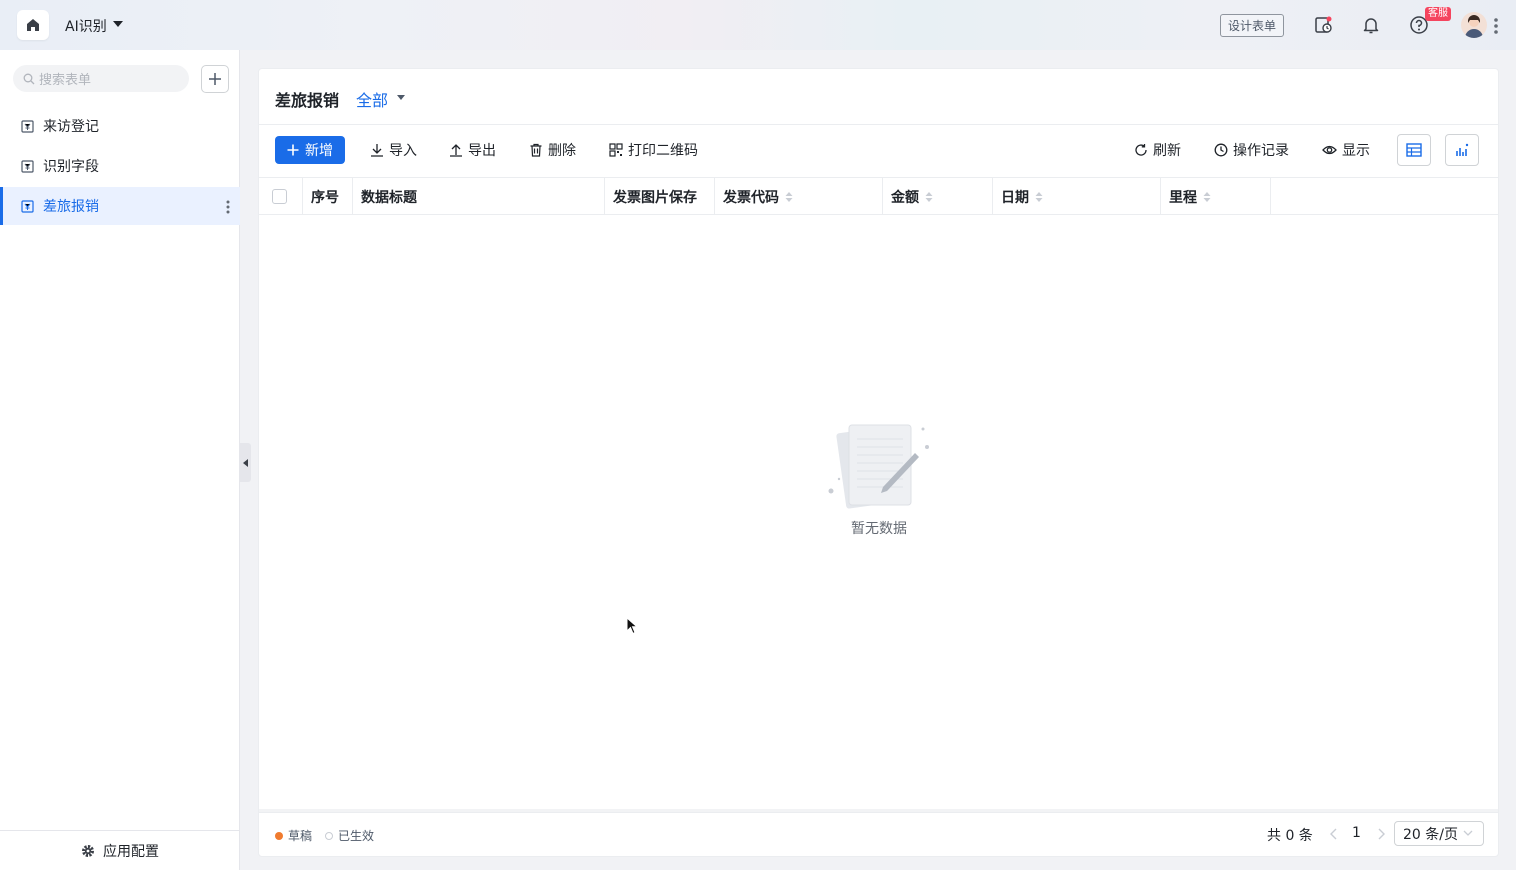 Image resolution: width=1516 pixels, height=870 pixels. What do you see at coordinates (120, 206) in the screenshot?
I see `sidebar-item-travel-reimbursement: 差旅报销` at bounding box center [120, 206].